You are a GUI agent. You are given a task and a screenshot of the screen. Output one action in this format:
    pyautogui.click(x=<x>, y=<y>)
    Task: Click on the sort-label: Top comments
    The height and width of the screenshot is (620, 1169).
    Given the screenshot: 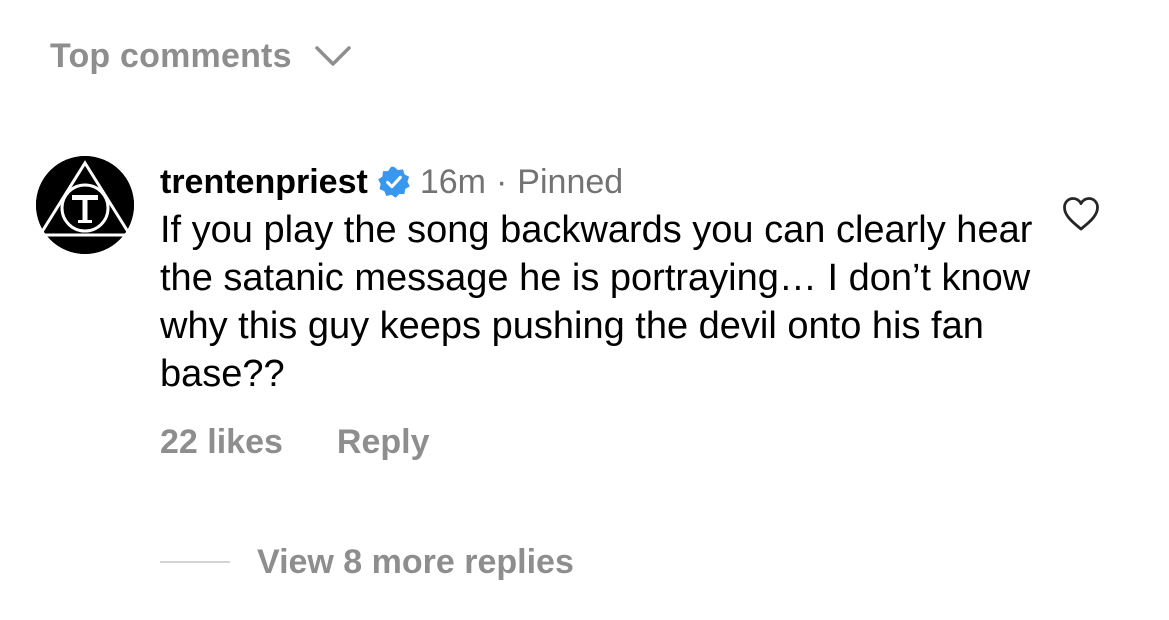 What is the action you would take?
    pyautogui.click(x=171, y=55)
    